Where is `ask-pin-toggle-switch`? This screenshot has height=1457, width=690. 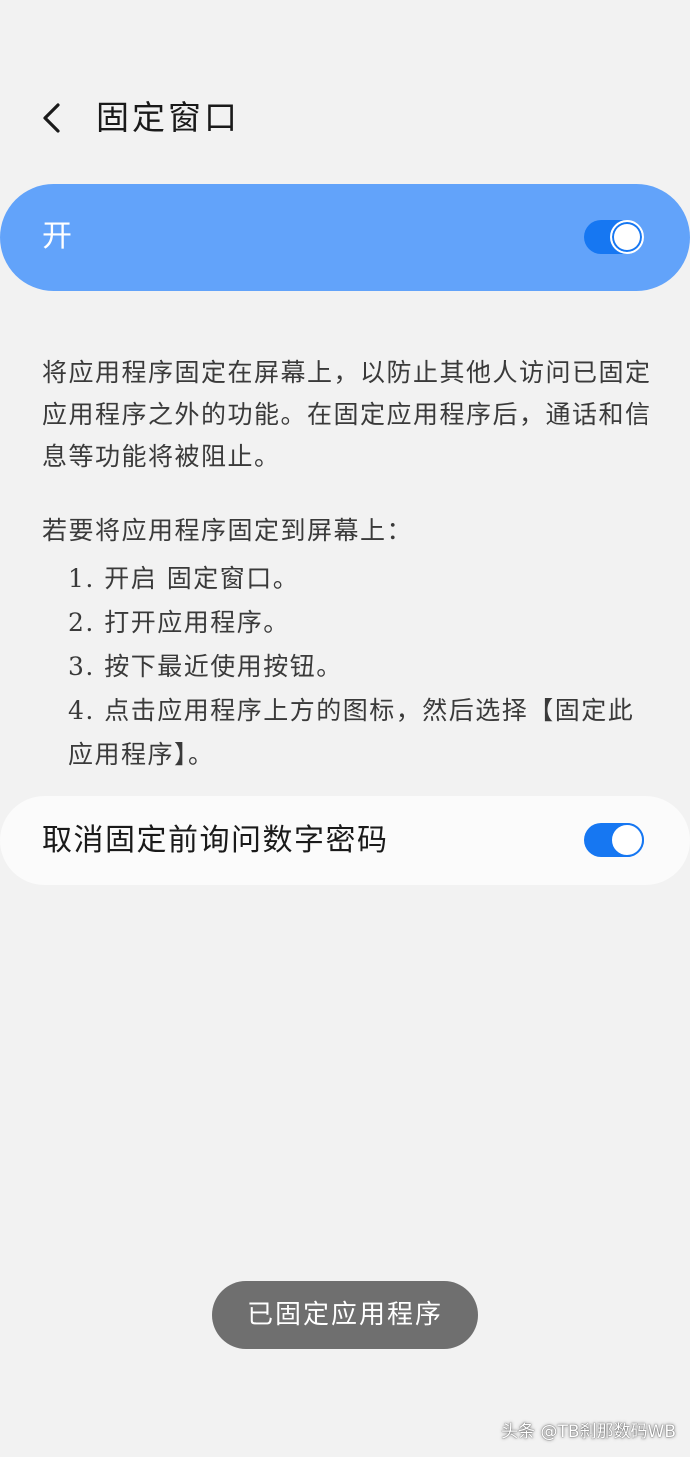
ask-pin-toggle-switch is located at coordinates (614, 840).